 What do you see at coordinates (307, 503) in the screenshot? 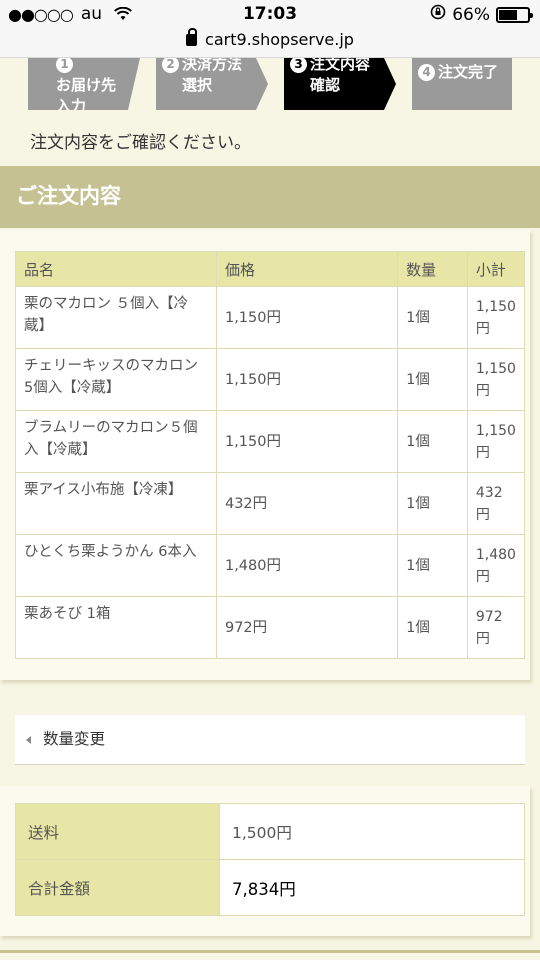
I see `item-price: 432円` at bounding box center [307, 503].